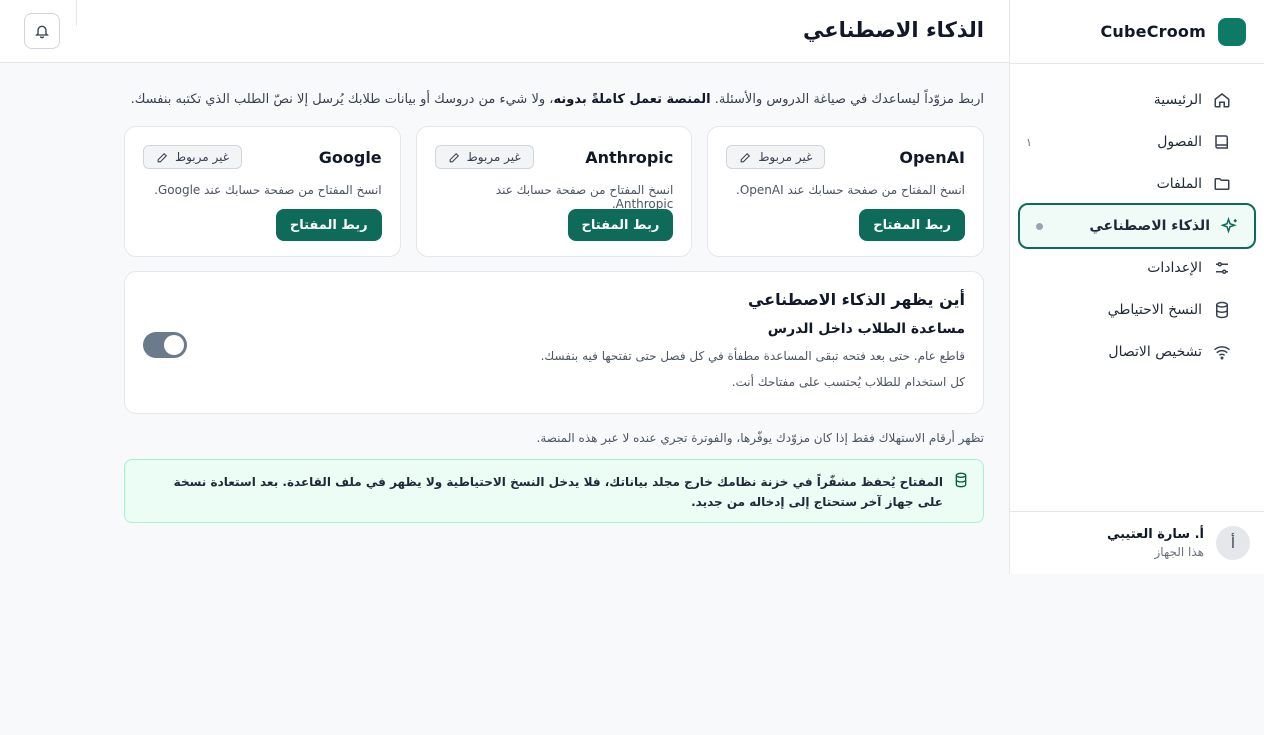  What do you see at coordinates (1233, 543) in the screenshot?
I see `avatar: أ` at bounding box center [1233, 543].